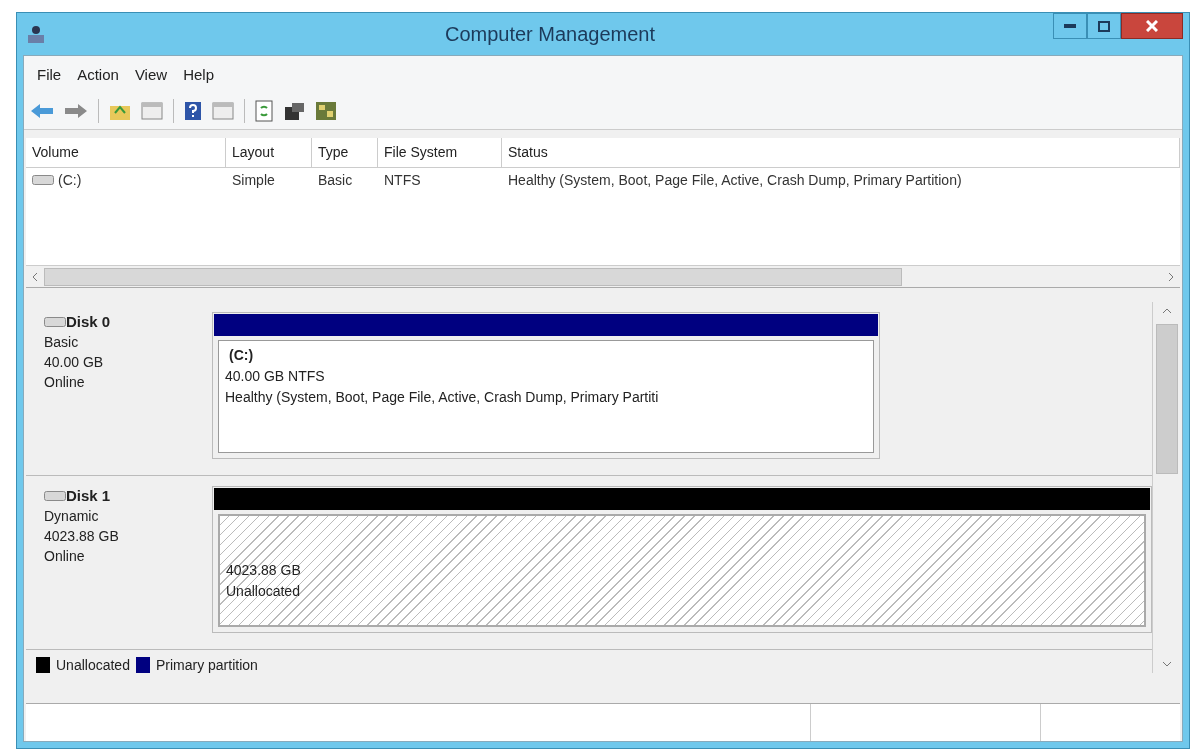  I want to click on maximize-button, so click(1104, 26).